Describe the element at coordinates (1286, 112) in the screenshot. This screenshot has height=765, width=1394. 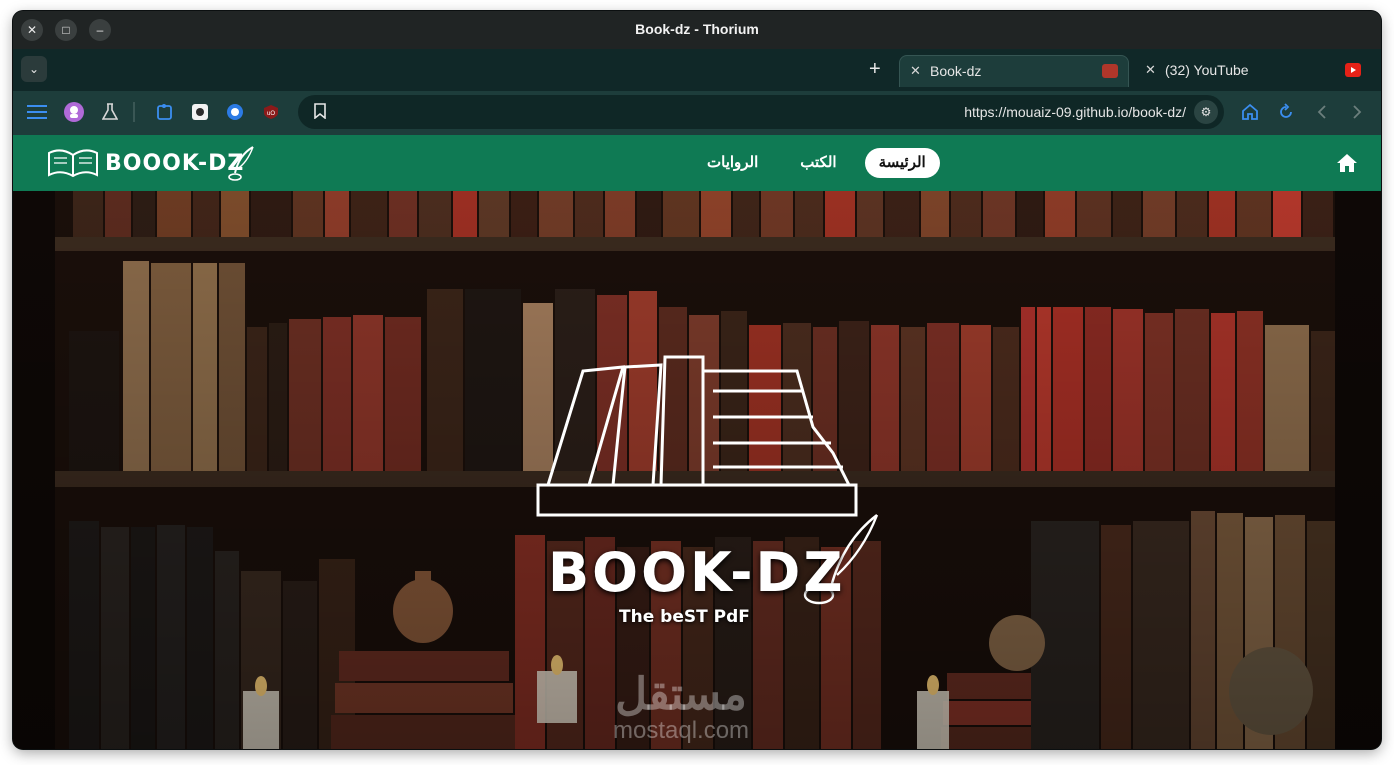
I see `reload-icon` at that location.